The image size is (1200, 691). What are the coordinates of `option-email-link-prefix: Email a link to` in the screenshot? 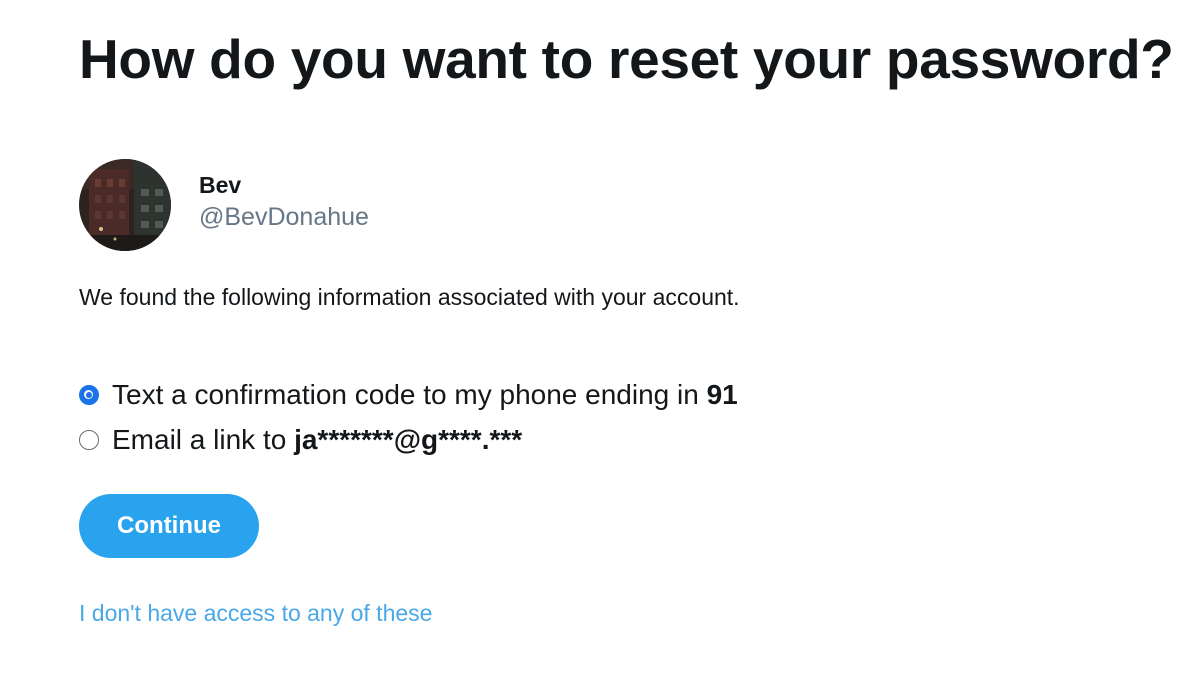 It's located at (203, 439).